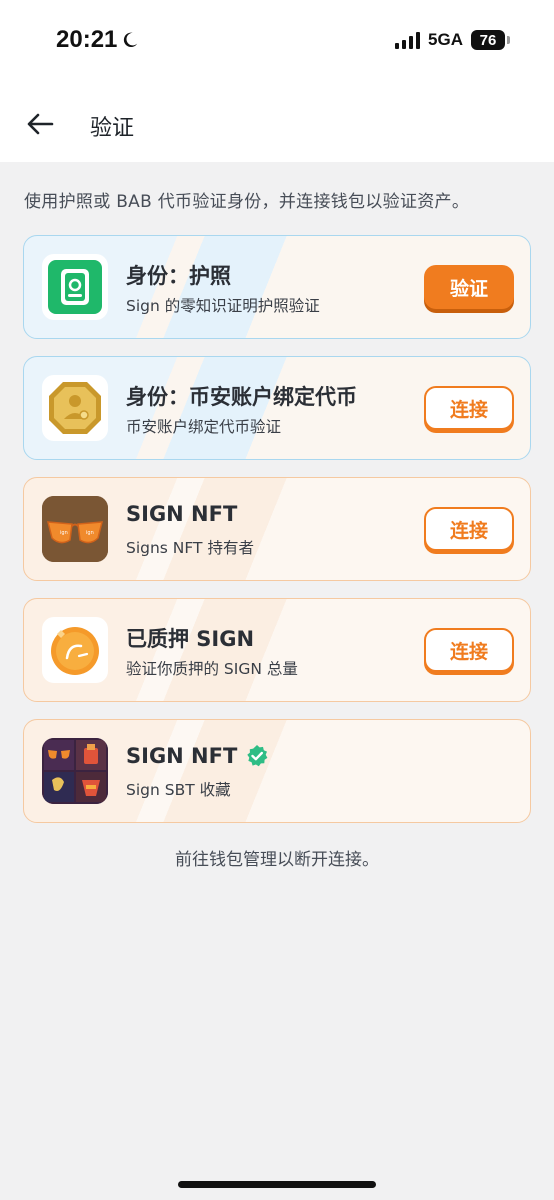 The height and width of the screenshot is (1200, 554). I want to click on status-time: 20:21, so click(97, 40).